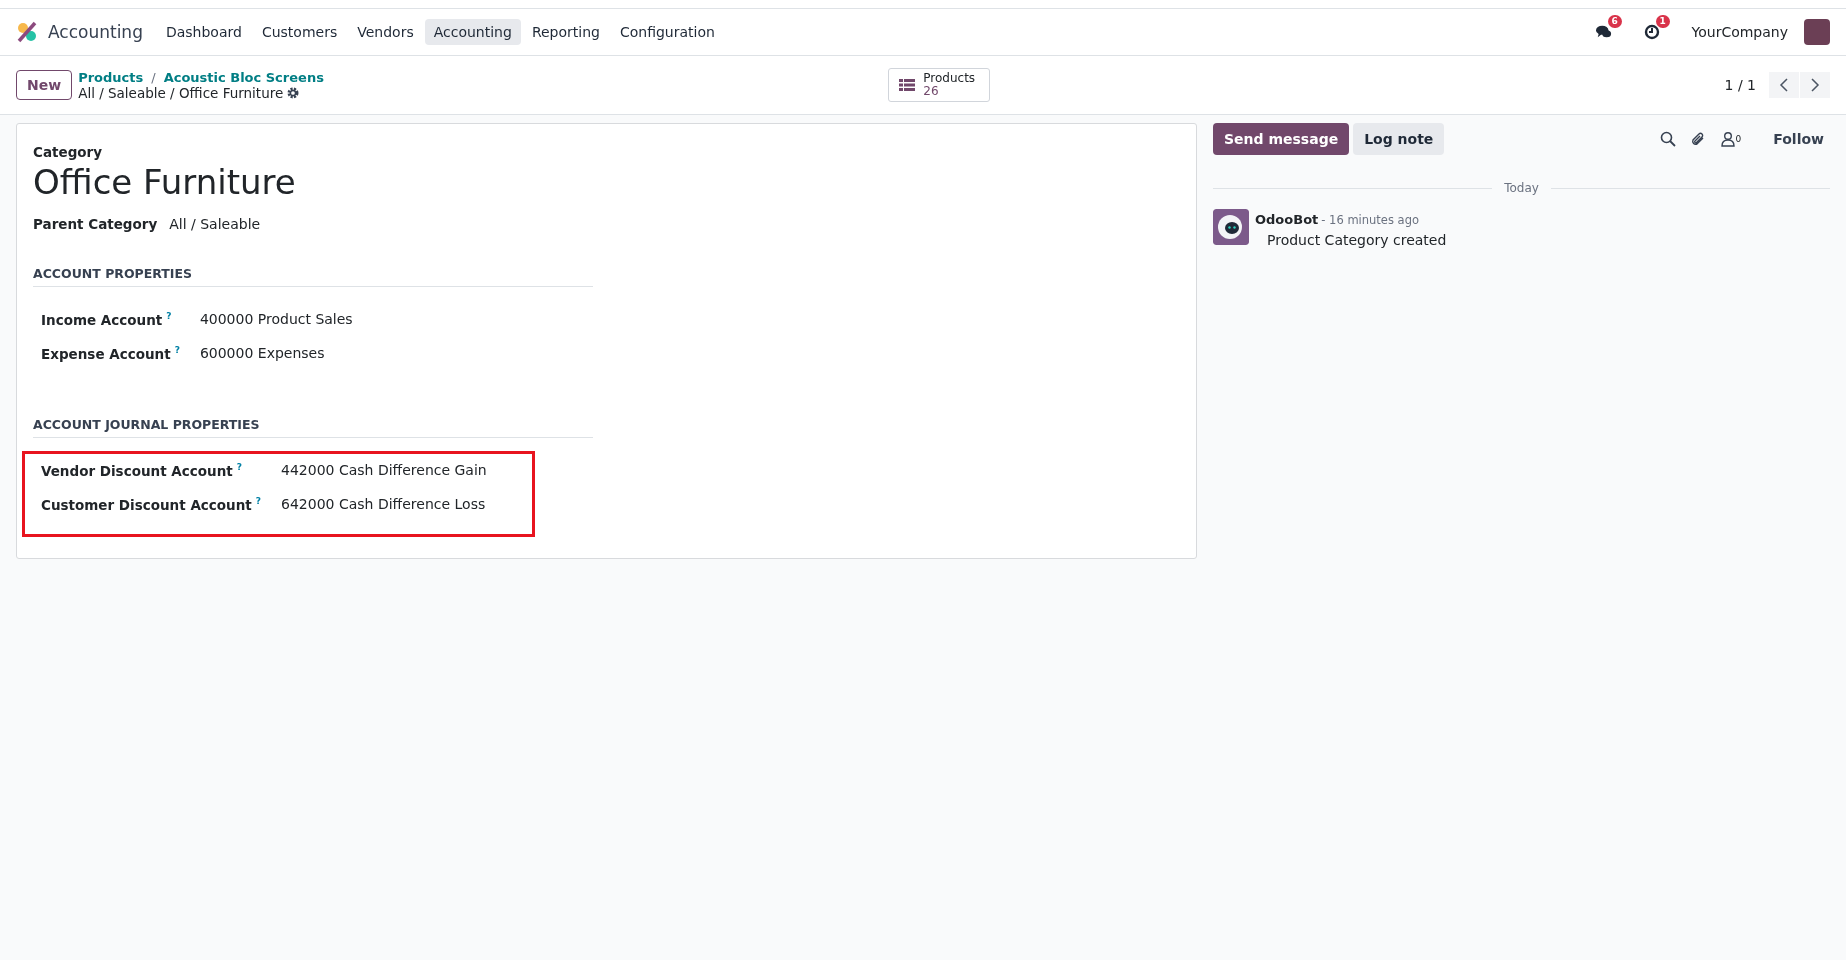  What do you see at coordinates (1370, 220) in the screenshot?
I see `message-time: - 16 minutes ago` at bounding box center [1370, 220].